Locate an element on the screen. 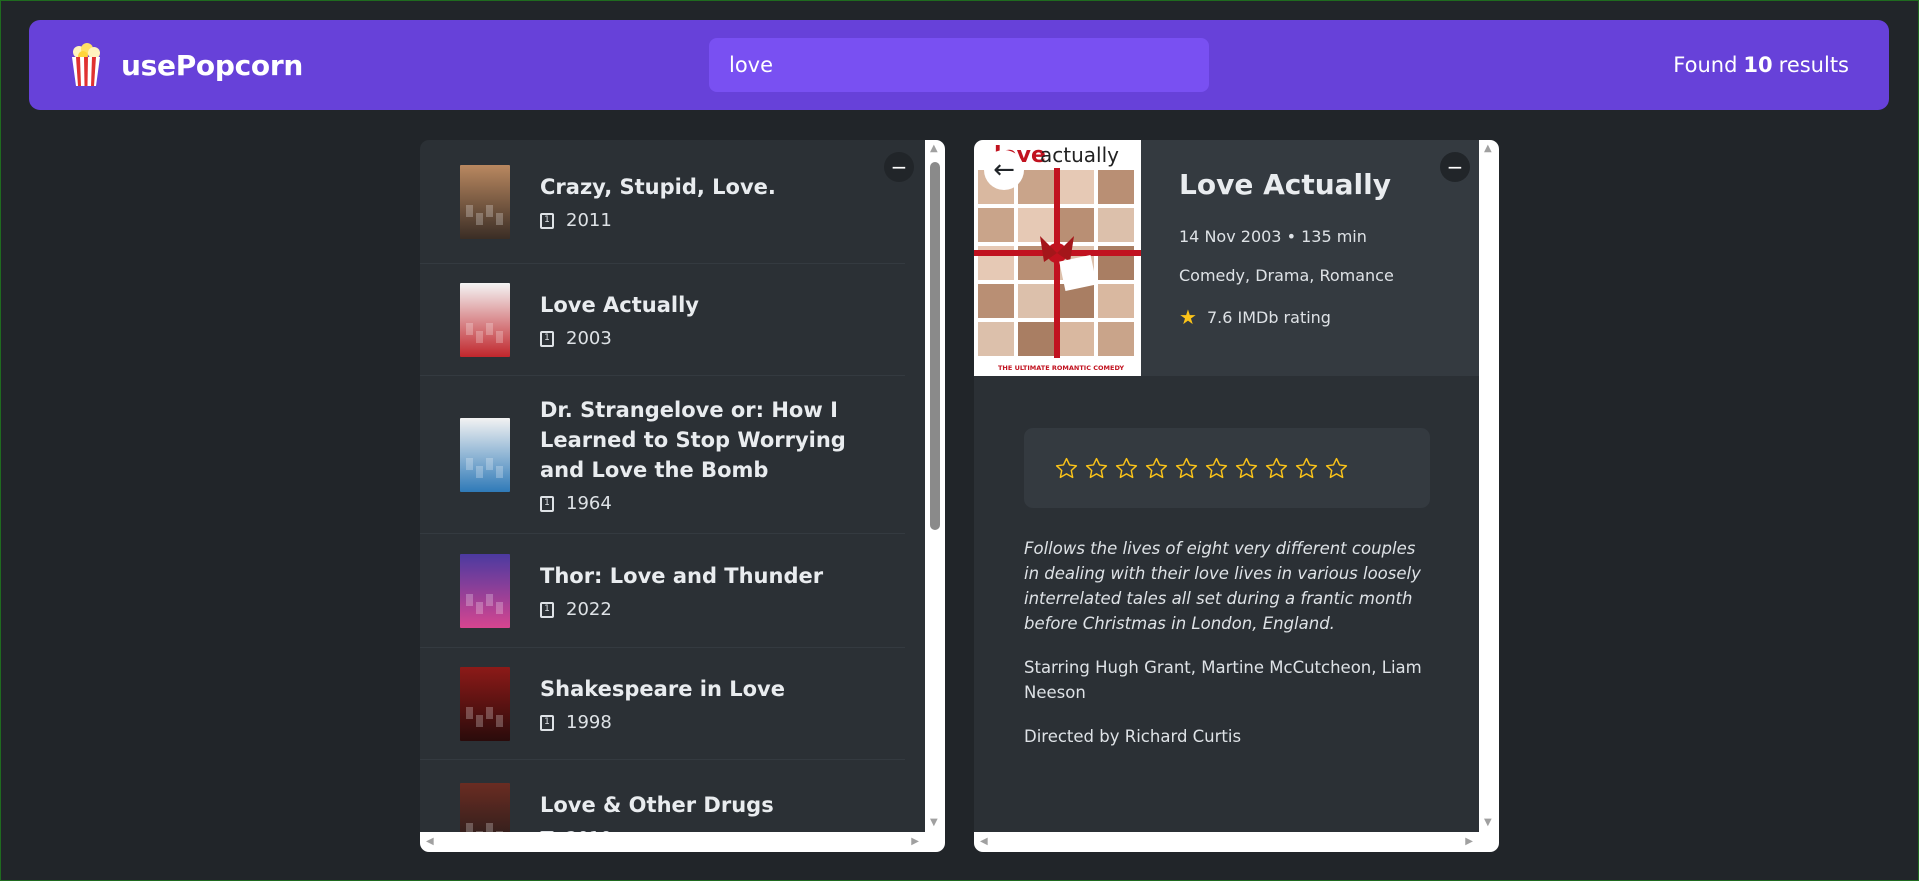 This screenshot has height=881, width=1919. movie-year-row: 1 2003 is located at coordinates (702, 338).